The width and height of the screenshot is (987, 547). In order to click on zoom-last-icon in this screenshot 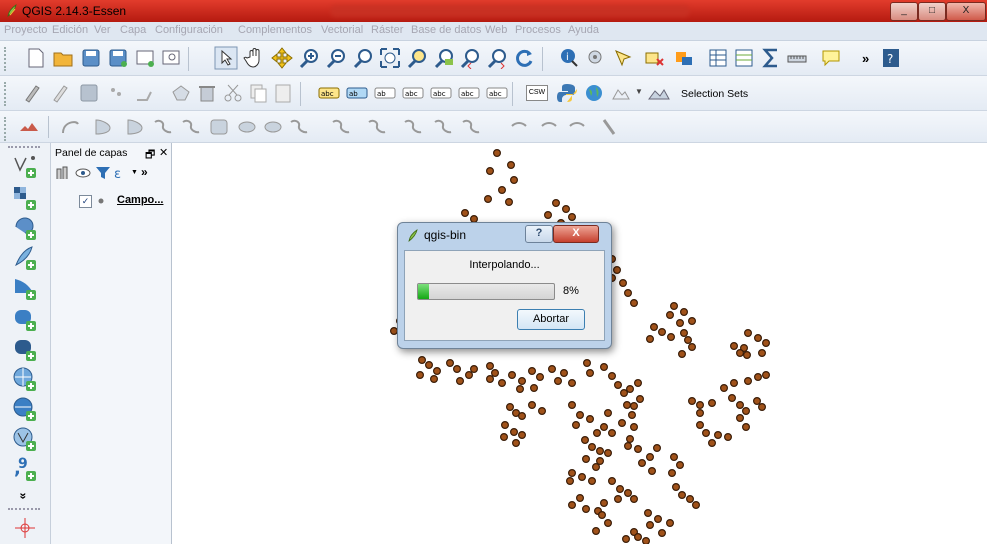, I will do `click(470, 58)`.